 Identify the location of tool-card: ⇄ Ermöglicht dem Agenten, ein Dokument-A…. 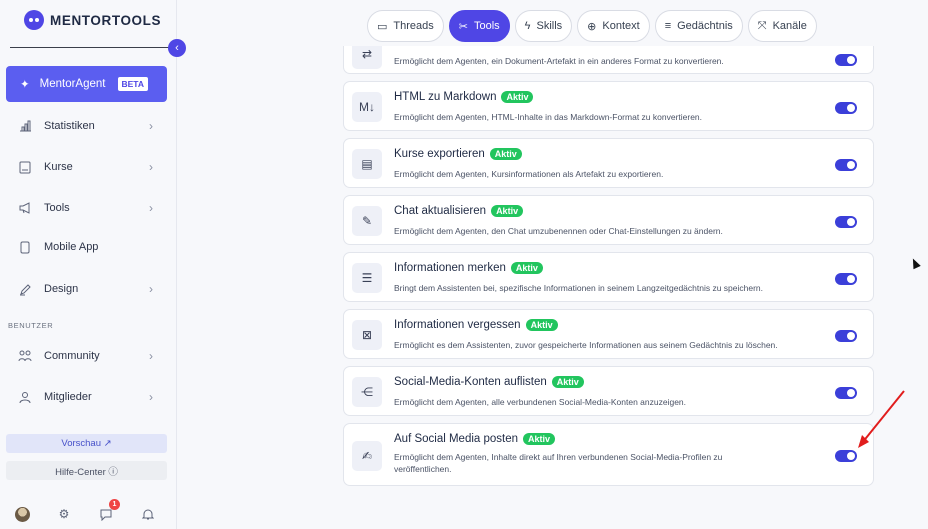
(608, 60).